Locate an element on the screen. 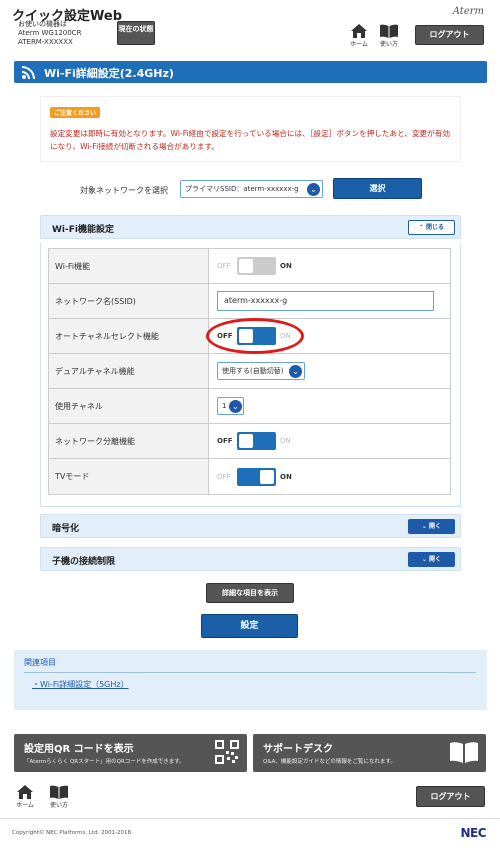 The width and height of the screenshot is (500, 852). table-row: Wi-Fi機能 OFF ON is located at coordinates (249, 266).